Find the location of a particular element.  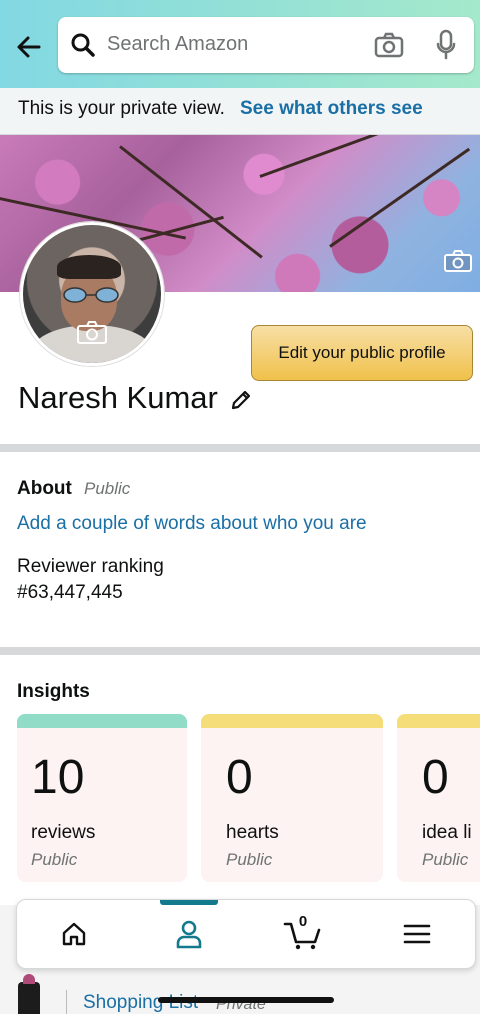

avatar-sunglasses is located at coordinates (91, 295).